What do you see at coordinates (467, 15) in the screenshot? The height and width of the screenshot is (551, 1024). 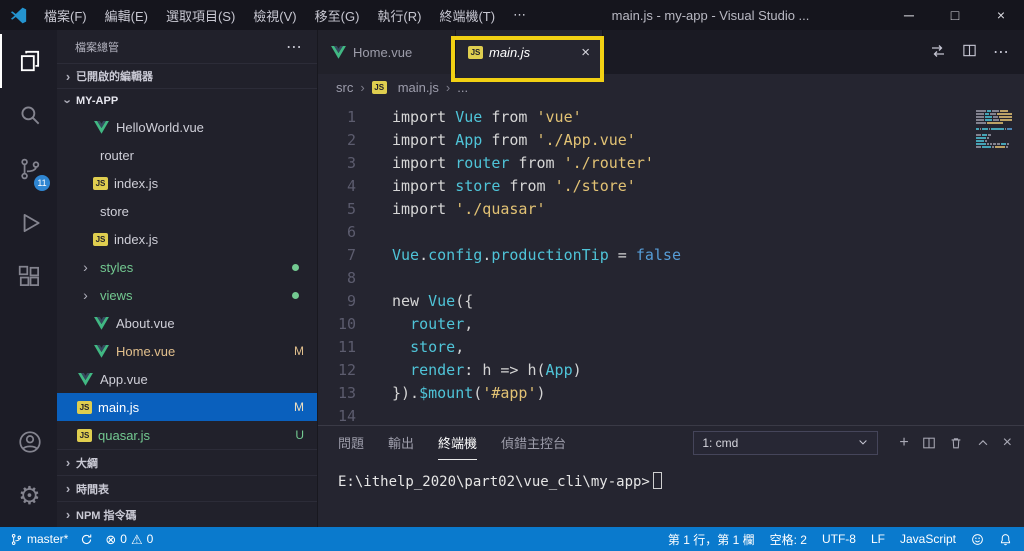 I see `menu-terminal: 終端機(T)` at bounding box center [467, 15].